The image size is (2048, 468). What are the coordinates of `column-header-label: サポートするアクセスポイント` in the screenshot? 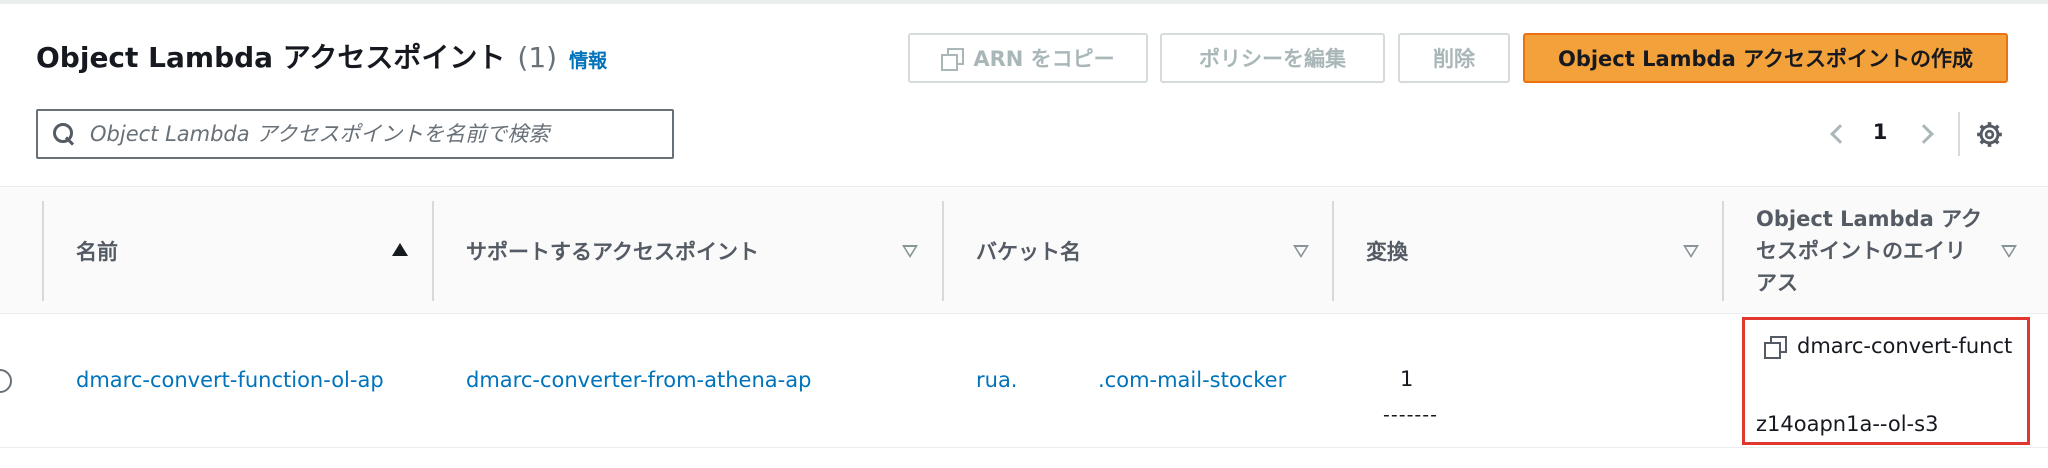 It's located at (612, 252).